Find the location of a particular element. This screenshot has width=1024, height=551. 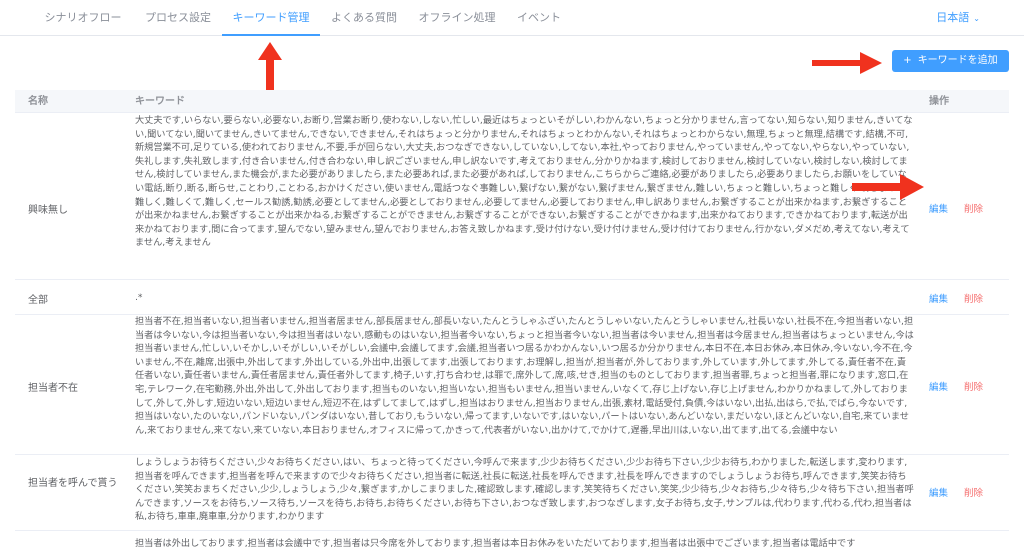

table-row: 全部 .* 編集 削除 is located at coordinates (512, 297).